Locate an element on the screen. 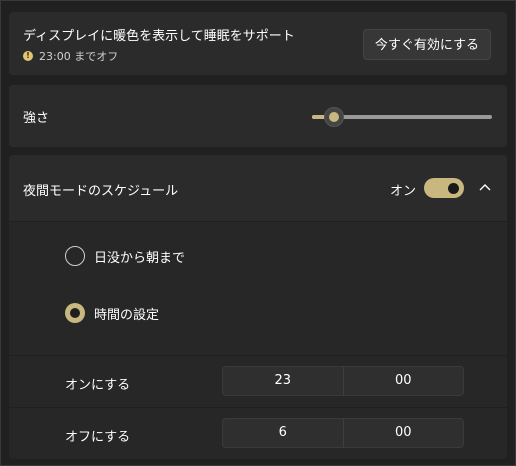 This screenshot has width=516, height=466. turn-on-now-button: 今すぐ有効にする is located at coordinates (427, 44).